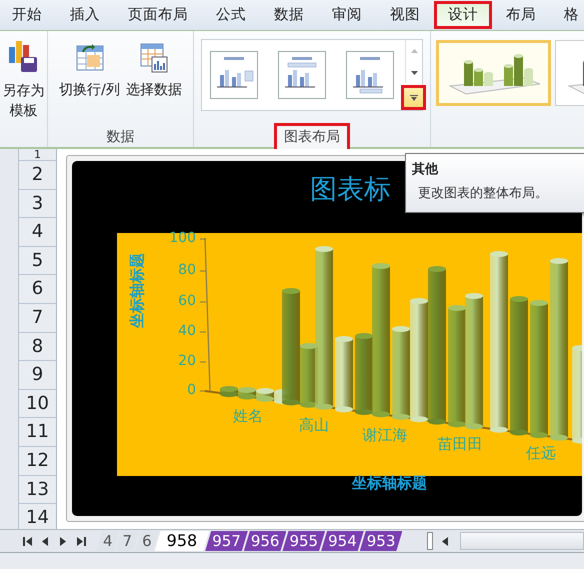  Describe the element at coordinates (521, 15) in the screenshot. I see `ribbon-tab: 布局` at that location.